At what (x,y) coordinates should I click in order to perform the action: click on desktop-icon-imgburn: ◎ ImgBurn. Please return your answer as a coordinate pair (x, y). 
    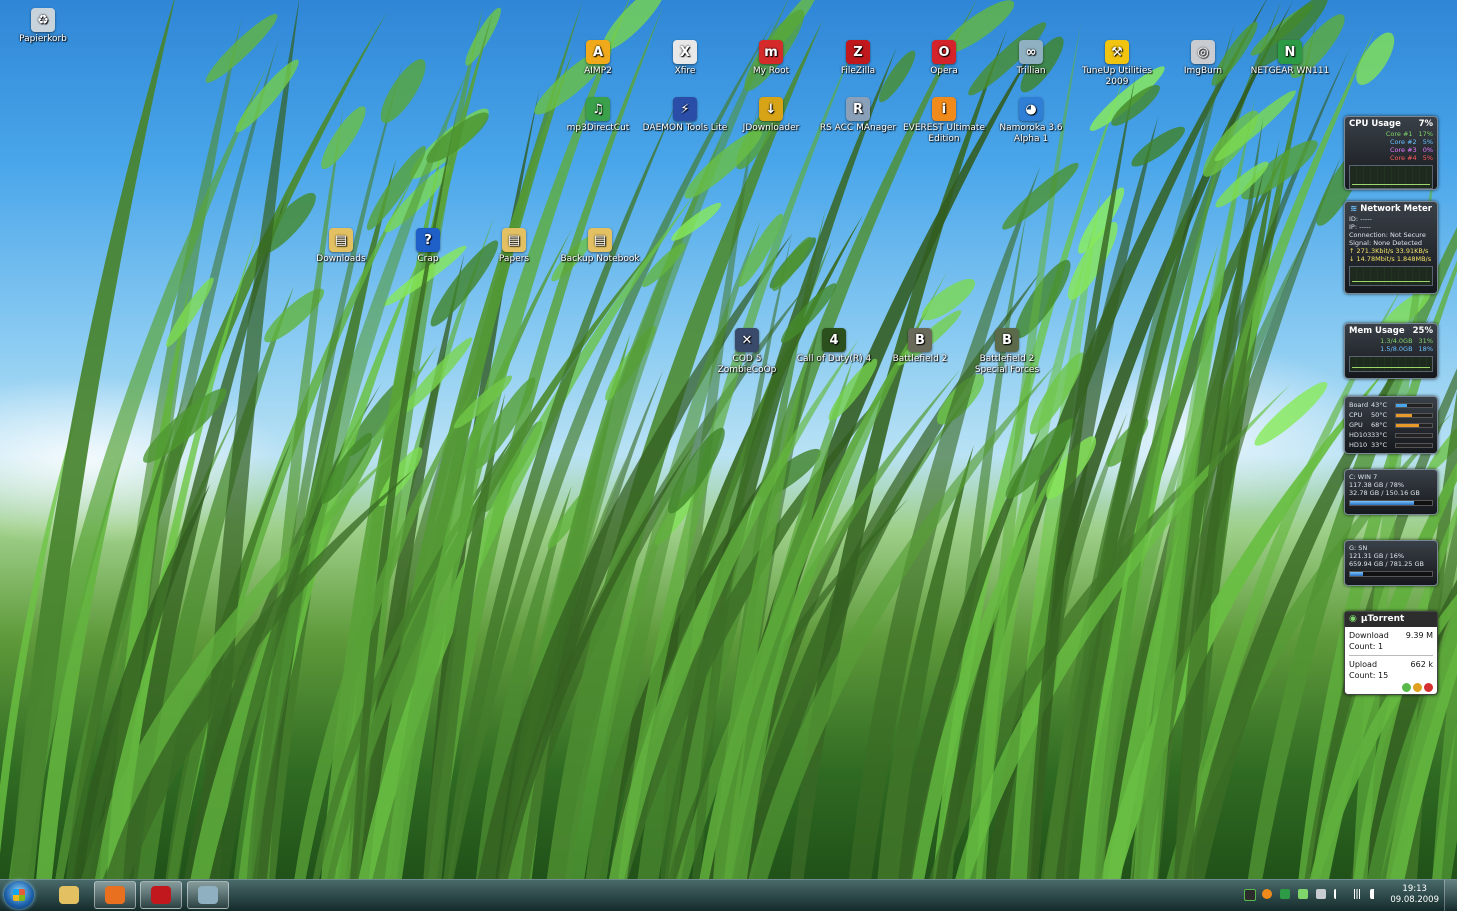
    Looking at the image, I should click on (1203, 58).